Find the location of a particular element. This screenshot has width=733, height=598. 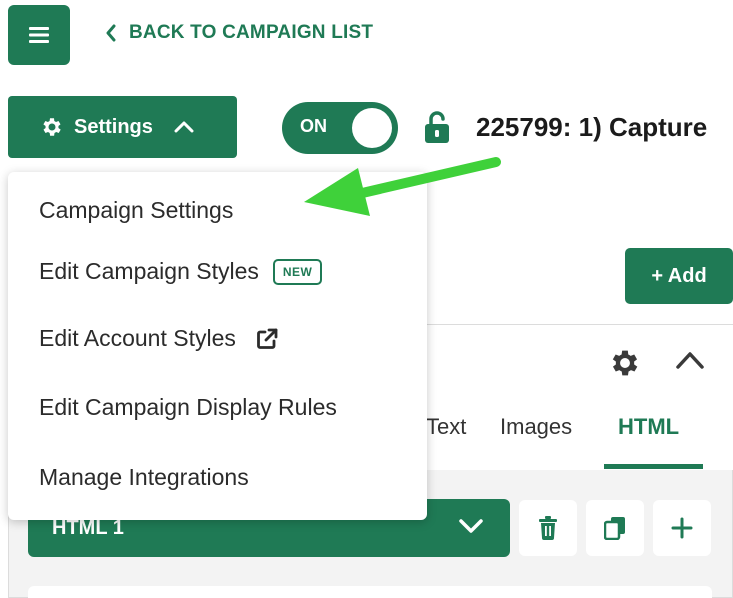

tab-html: HTML is located at coordinates (648, 427).